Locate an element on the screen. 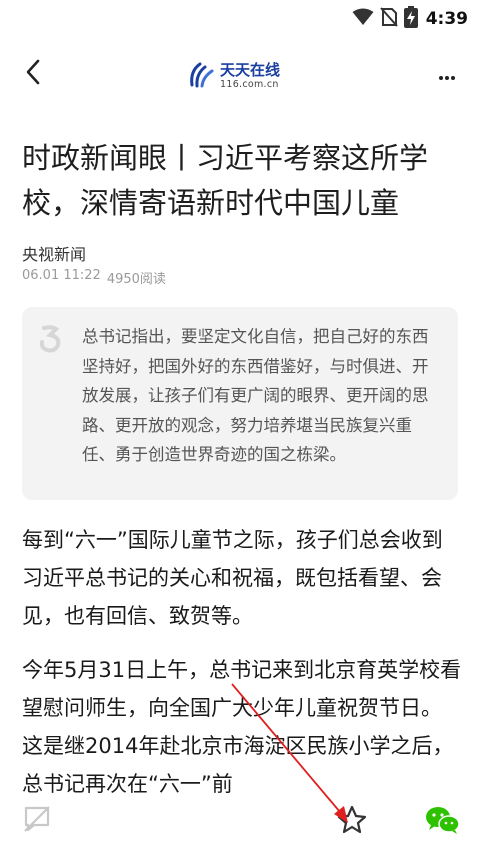 The image size is (480, 853). wifi-icon is located at coordinates (363, 19).